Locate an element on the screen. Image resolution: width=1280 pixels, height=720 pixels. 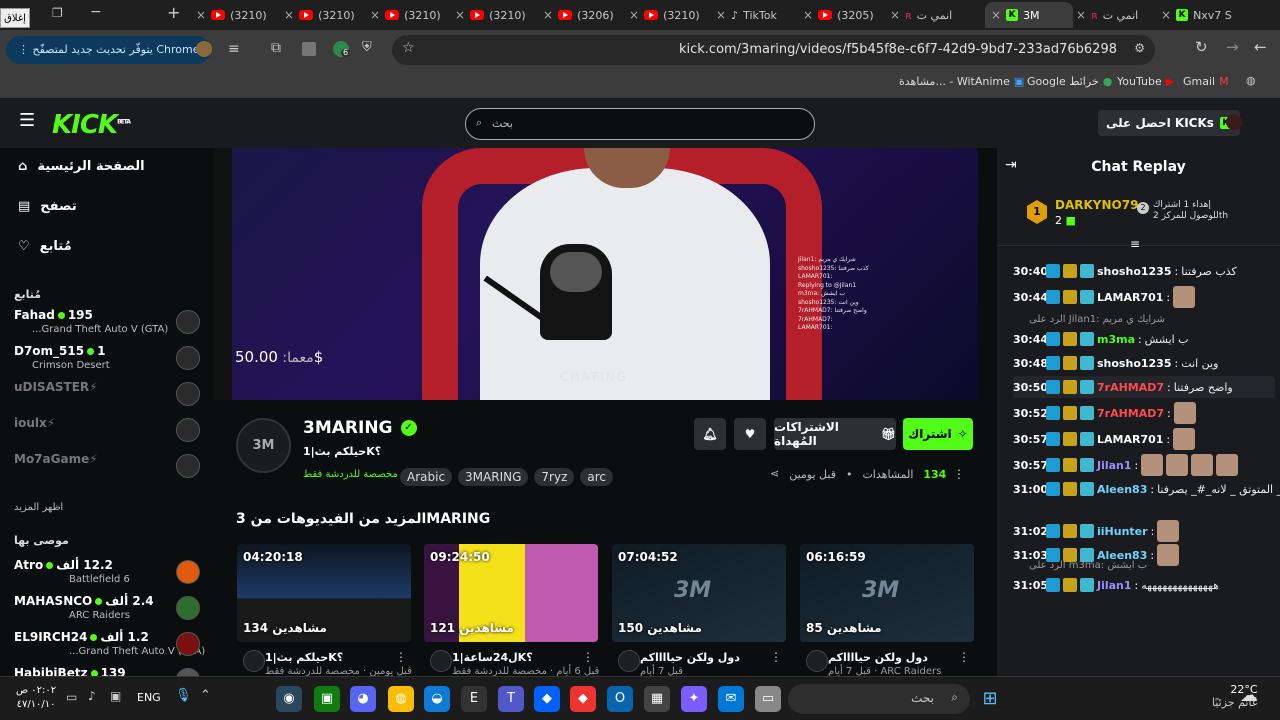
video-thumbnail: 3M 06:16:59 85 مشاهدين is located at coordinates (887, 593).